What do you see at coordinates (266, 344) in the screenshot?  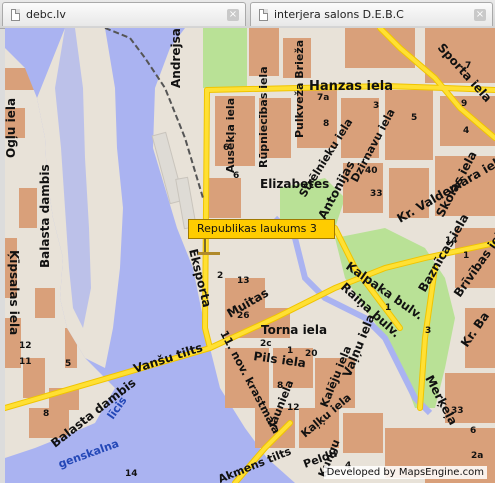 I see `svg-text: 2c` at bounding box center [266, 344].